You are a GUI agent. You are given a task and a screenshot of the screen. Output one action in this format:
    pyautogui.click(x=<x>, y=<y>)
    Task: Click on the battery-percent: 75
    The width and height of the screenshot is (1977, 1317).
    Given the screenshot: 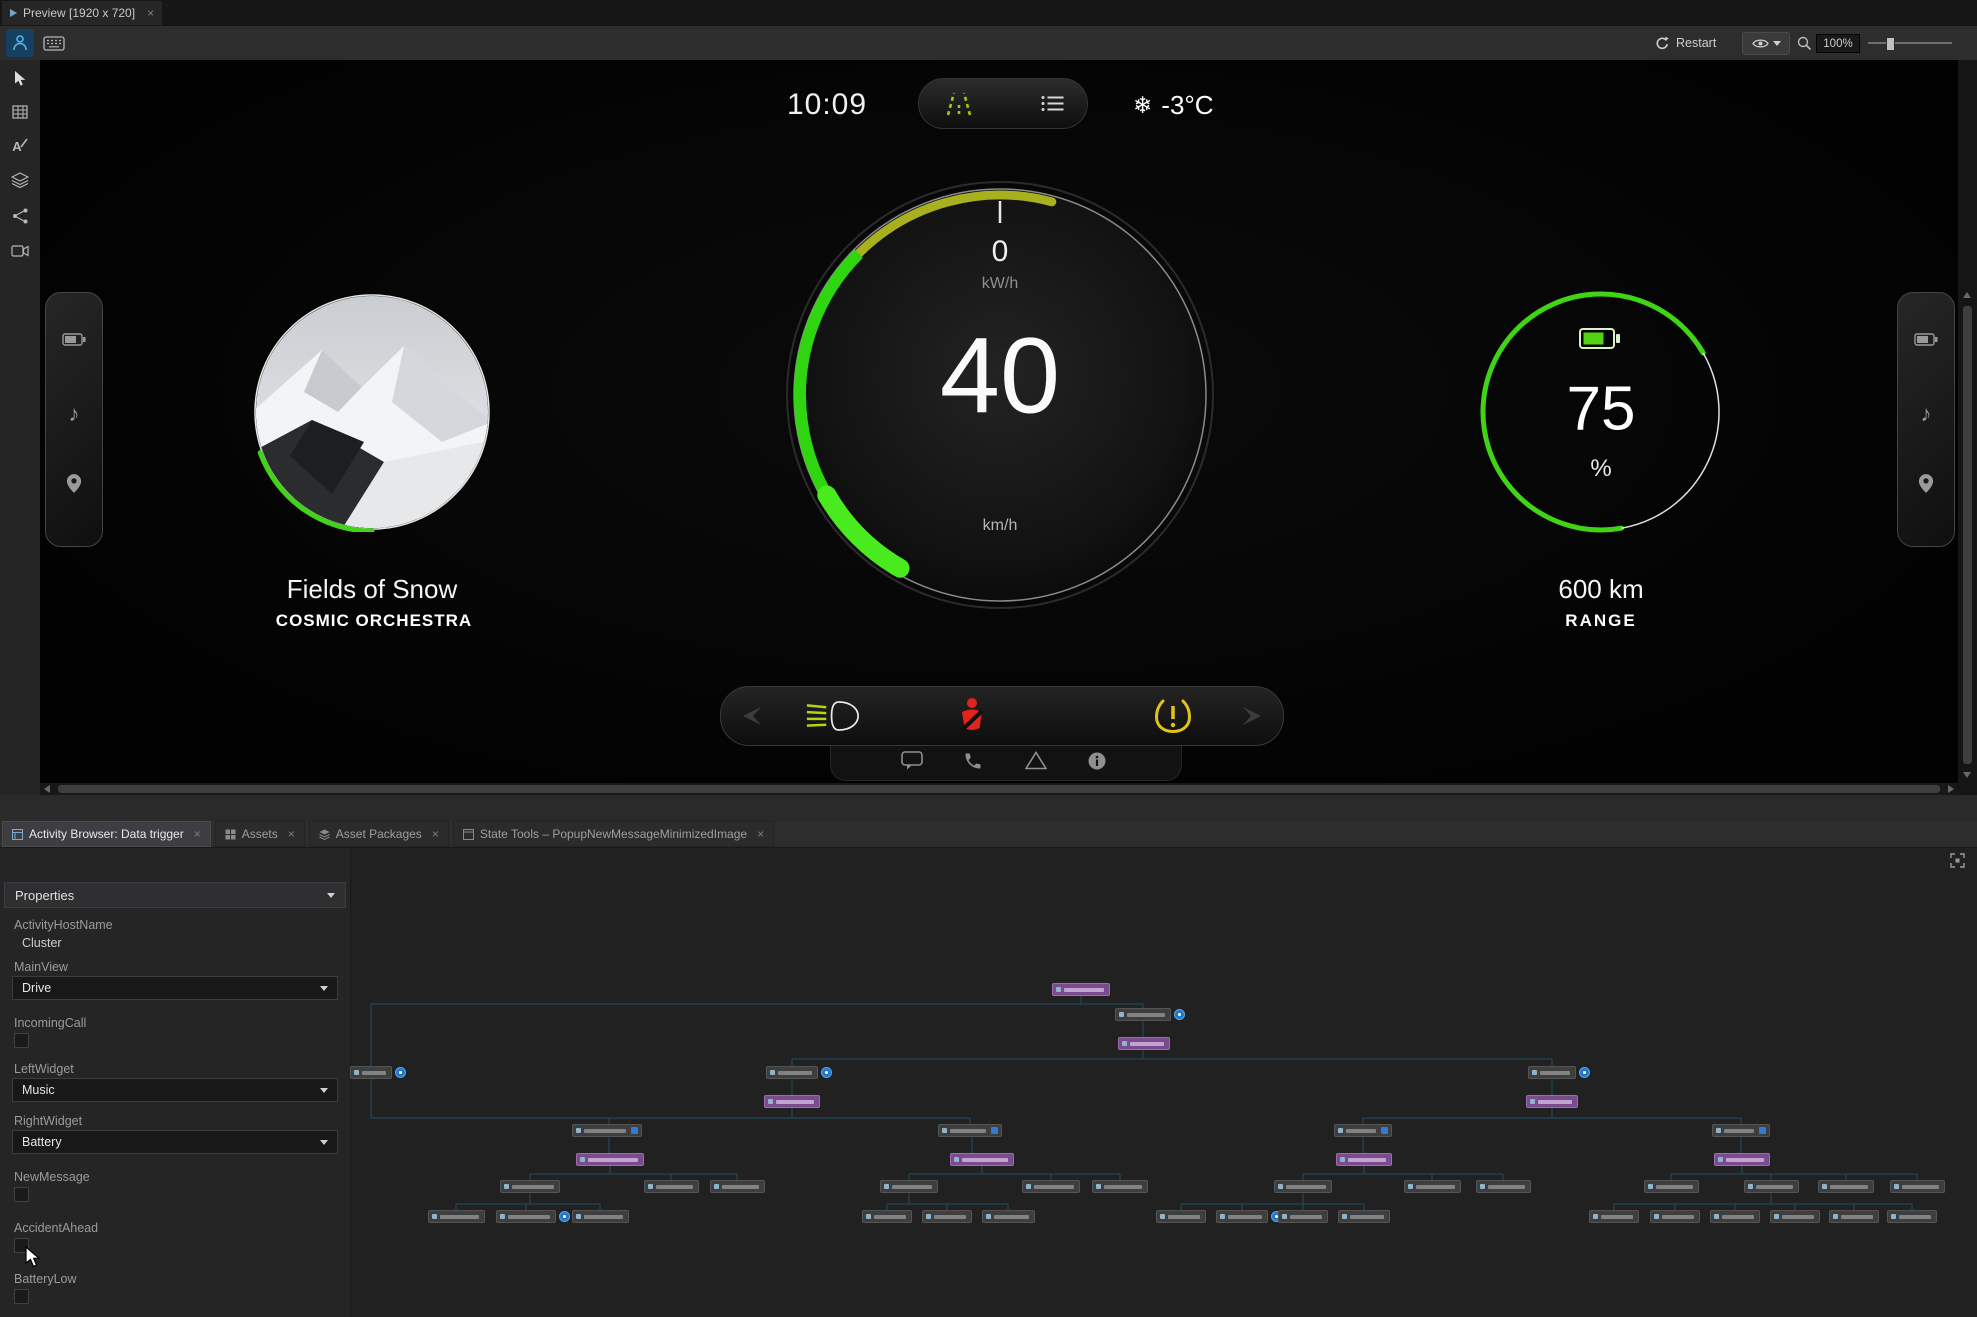 What is the action you would take?
    pyautogui.click(x=1601, y=409)
    